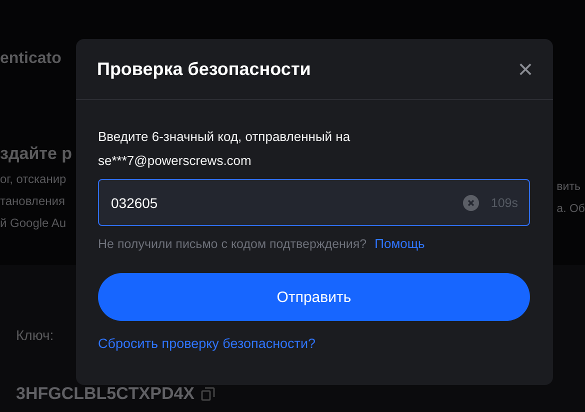 This screenshot has height=412, width=585. I want to click on section-heading: здайте р, so click(36, 154).